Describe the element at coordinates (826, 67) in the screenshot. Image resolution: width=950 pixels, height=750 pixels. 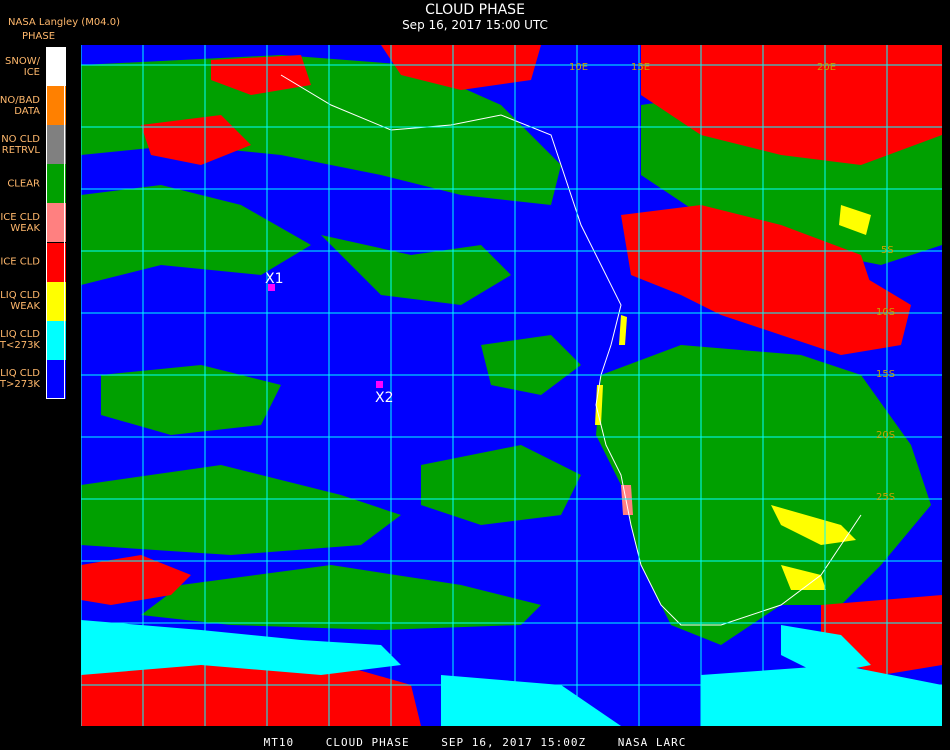
I see `grid-label-20e: 20E` at that location.